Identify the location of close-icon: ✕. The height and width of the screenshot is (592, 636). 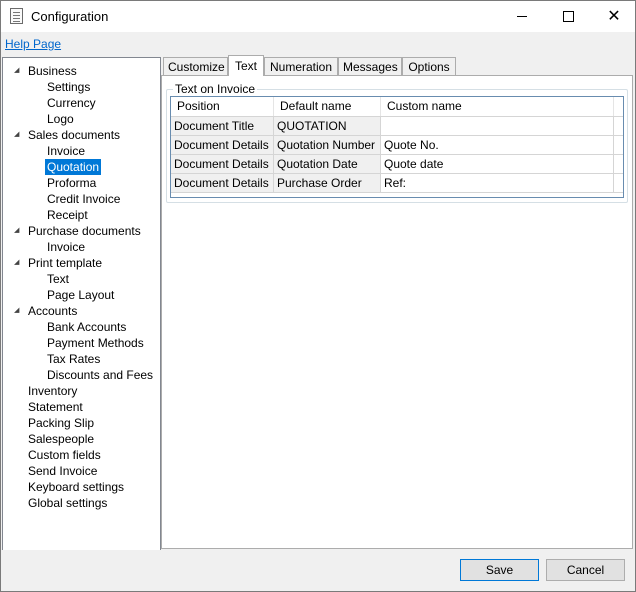
(614, 16).